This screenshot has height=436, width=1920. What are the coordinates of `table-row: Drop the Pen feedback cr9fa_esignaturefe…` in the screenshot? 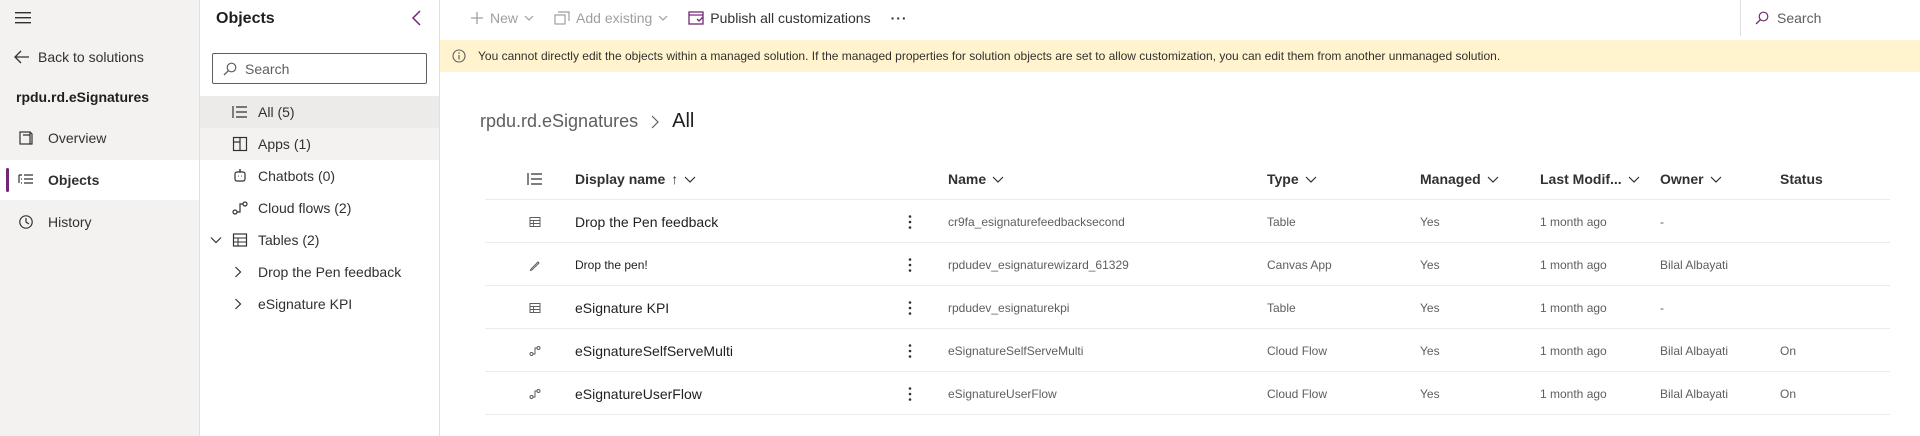 It's located at (1187, 221).